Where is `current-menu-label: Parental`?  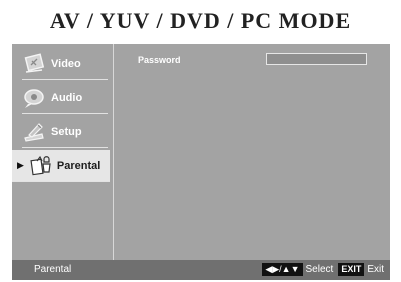
current-menu-label: Parental is located at coordinates (53, 269).